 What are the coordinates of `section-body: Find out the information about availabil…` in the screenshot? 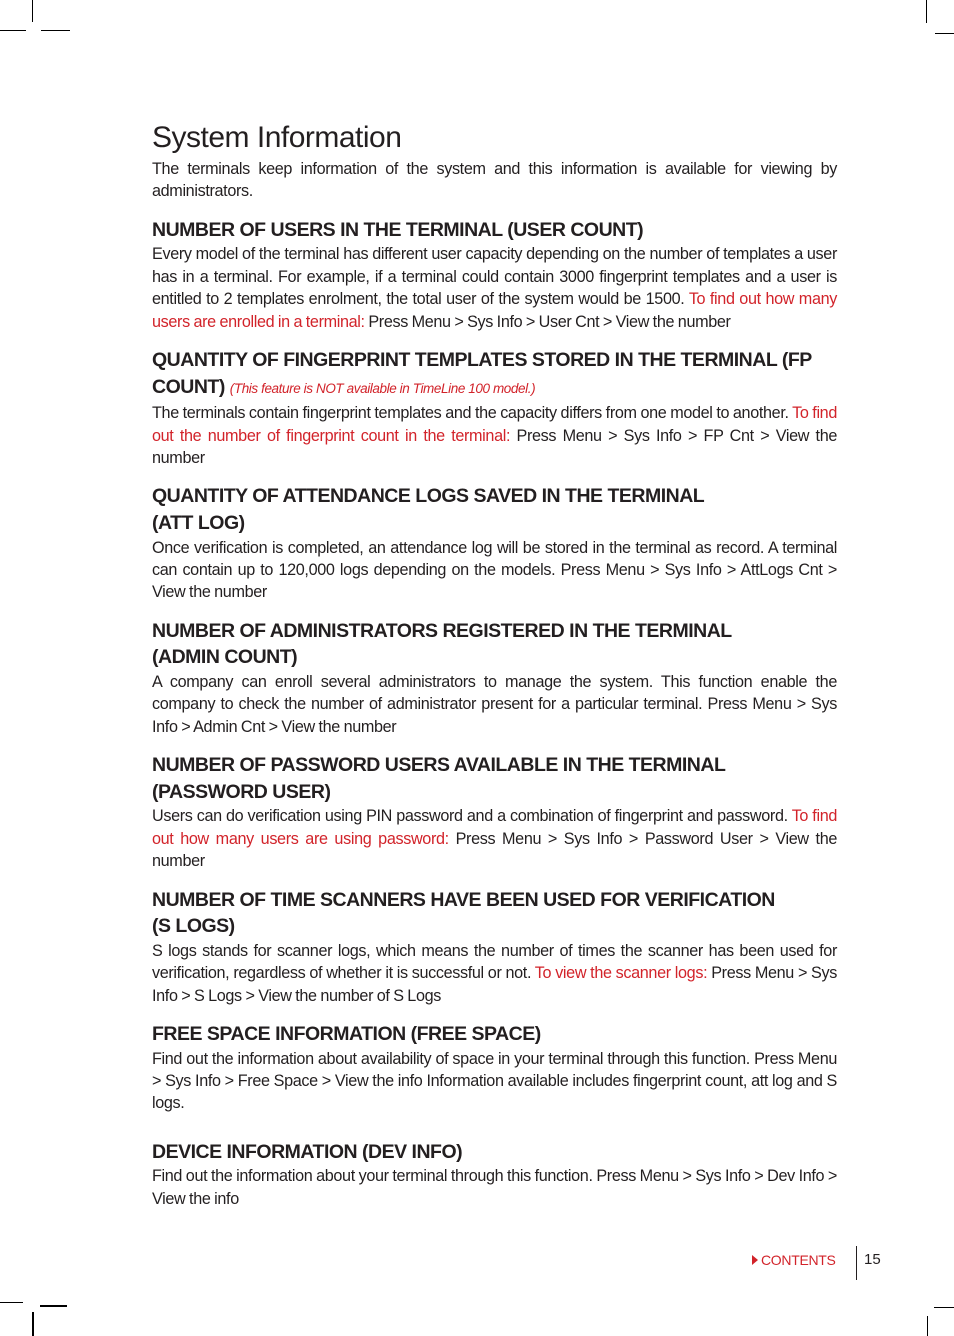 It's located at (494, 1081).